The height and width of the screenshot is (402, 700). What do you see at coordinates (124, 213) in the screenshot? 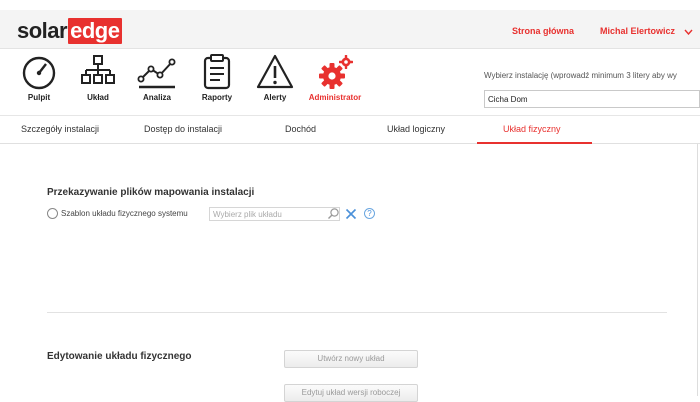
I see `template-radio-label: Szablon układu fizycznego systemu` at bounding box center [124, 213].